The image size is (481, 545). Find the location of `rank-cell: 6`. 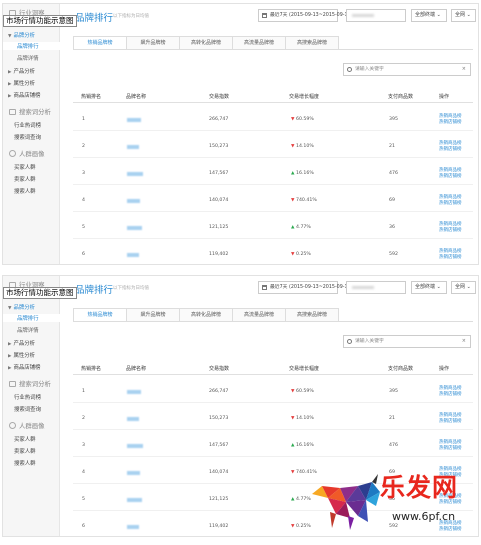

rank-cell: 6 is located at coordinates (83, 254).